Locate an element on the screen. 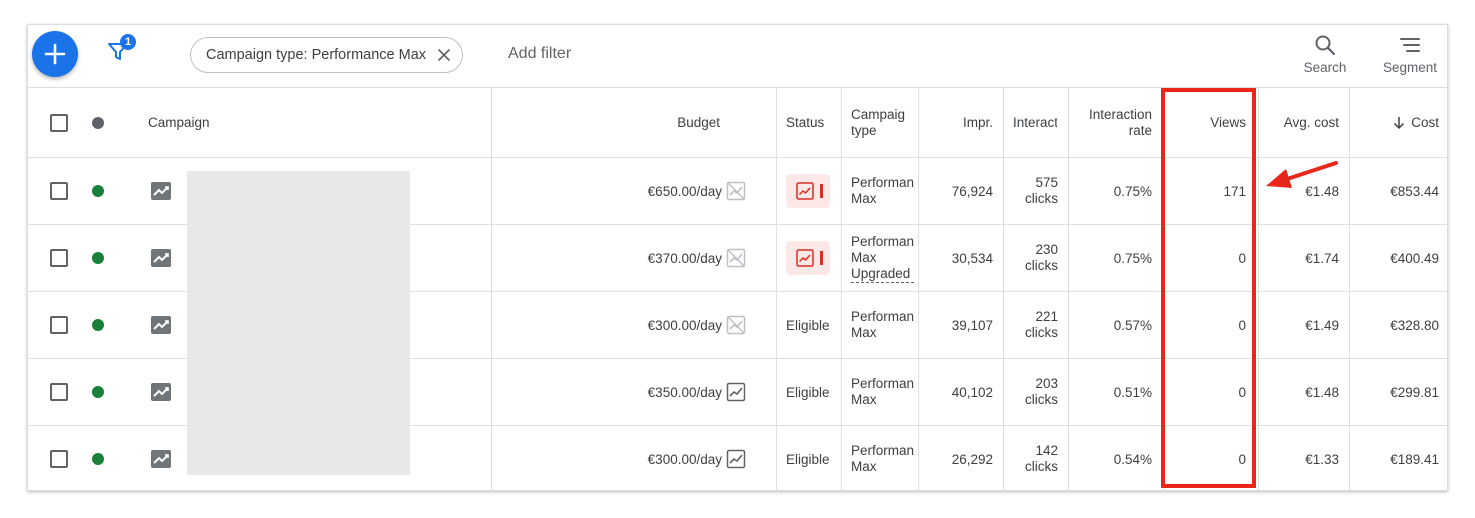 Image resolution: width=1475 pixels, height=518 pixels. create-button is located at coordinates (55, 54).